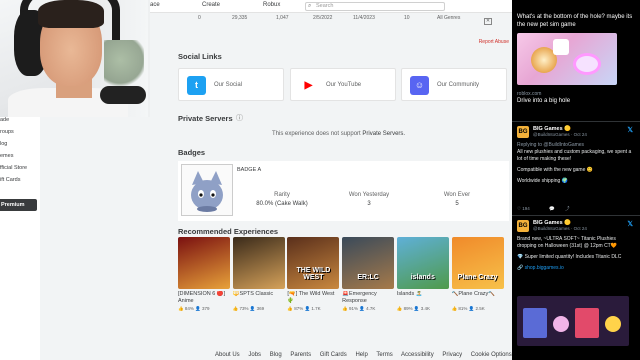 This screenshot has width=640, height=360. I want to click on tweet-media-image, so click(573, 321).